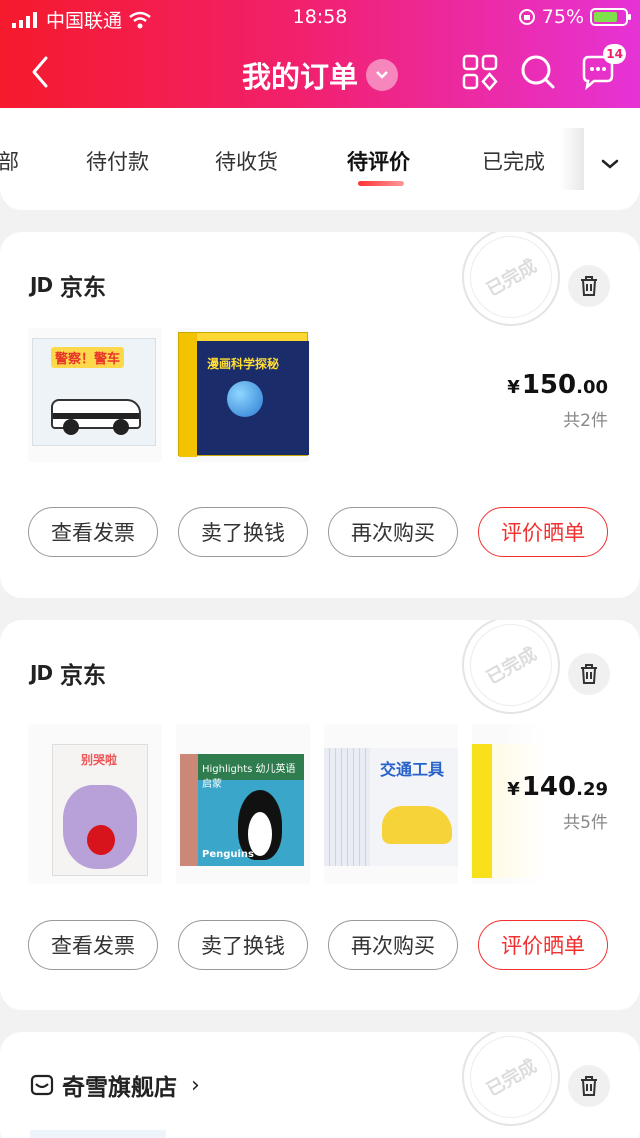 The width and height of the screenshot is (640, 1138). I want to click on order-summary: ¥150.00 共2件, so click(557, 400).